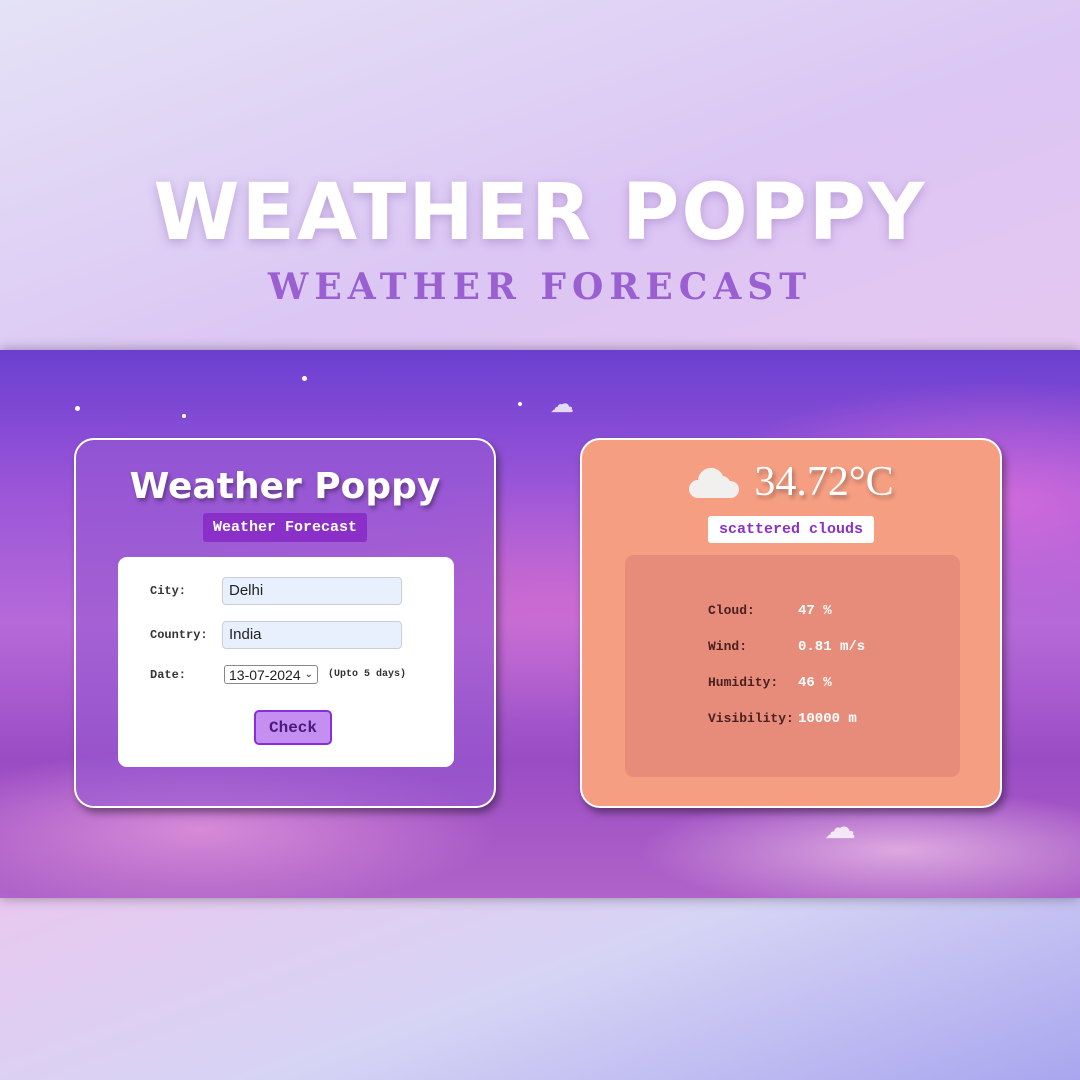 This screenshot has height=1080, width=1080. What do you see at coordinates (367, 674) in the screenshot?
I see `date-note: (Upto 5 days)` at bounding box center [367, 674].